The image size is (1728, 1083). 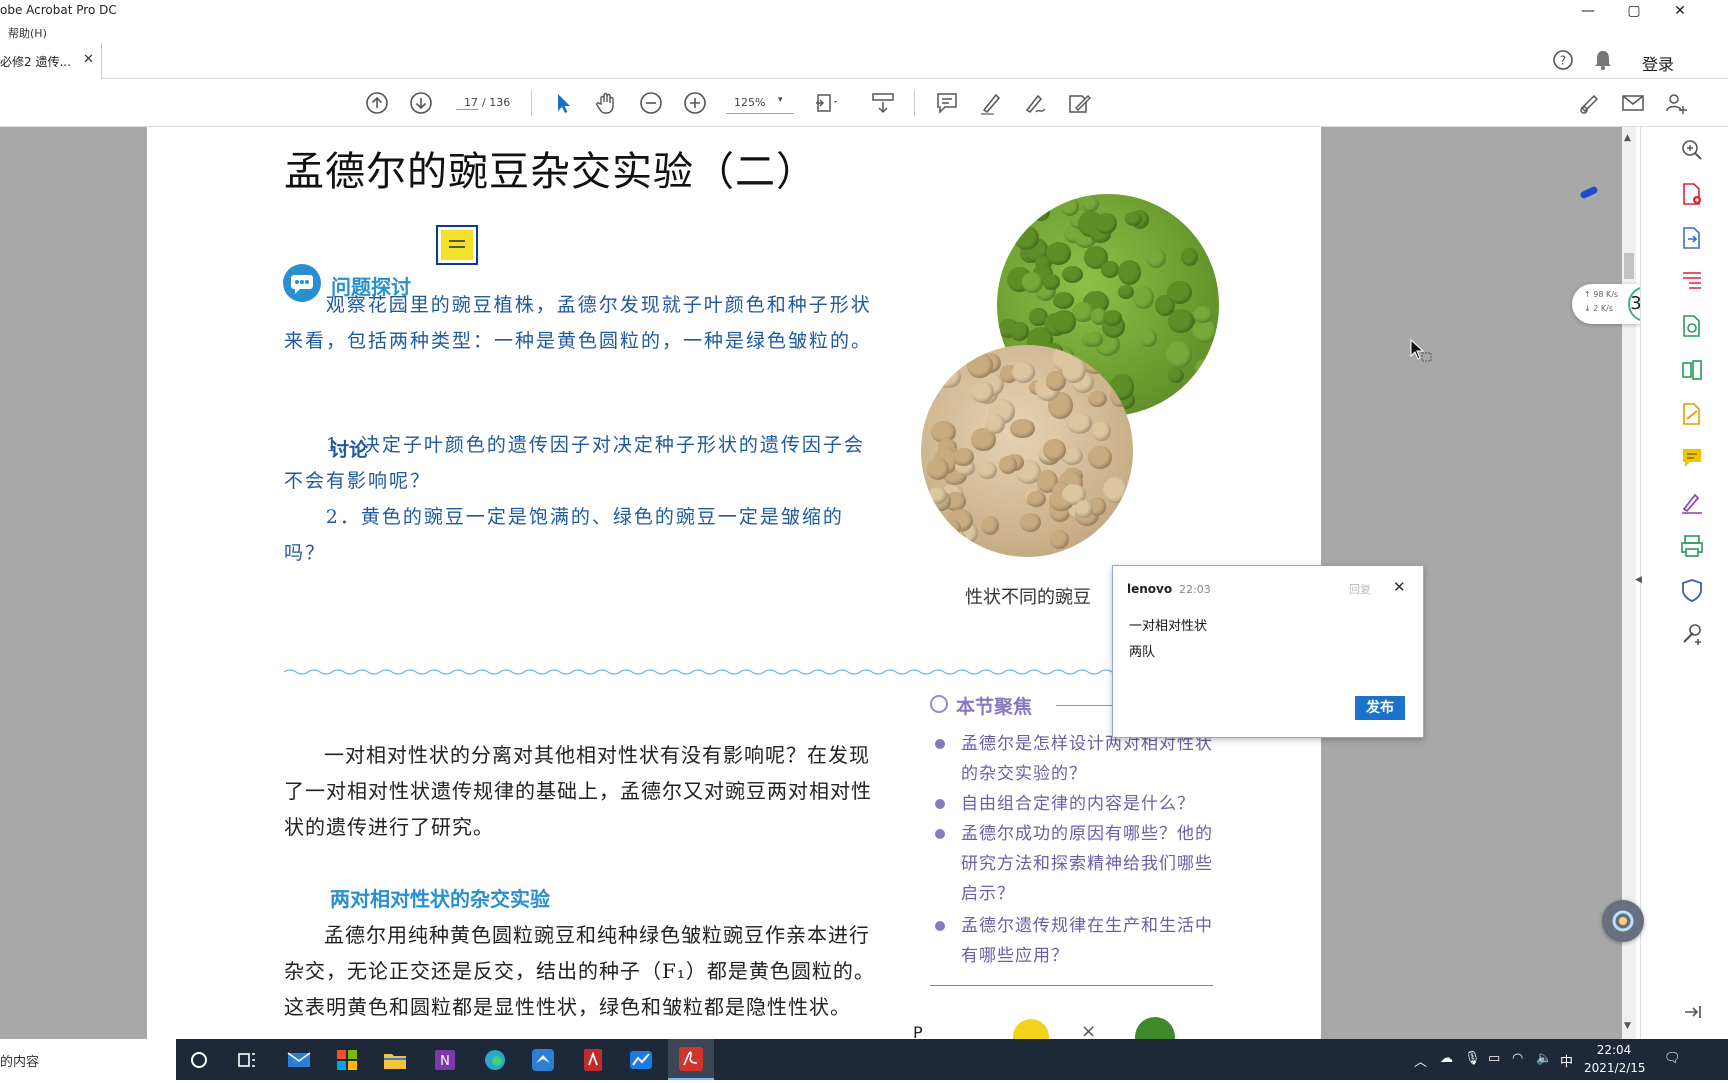 What do you see at coordinates (651, 103) in the screenshot?
I see `zoom-out-icon` at bounding box center [651, 103].